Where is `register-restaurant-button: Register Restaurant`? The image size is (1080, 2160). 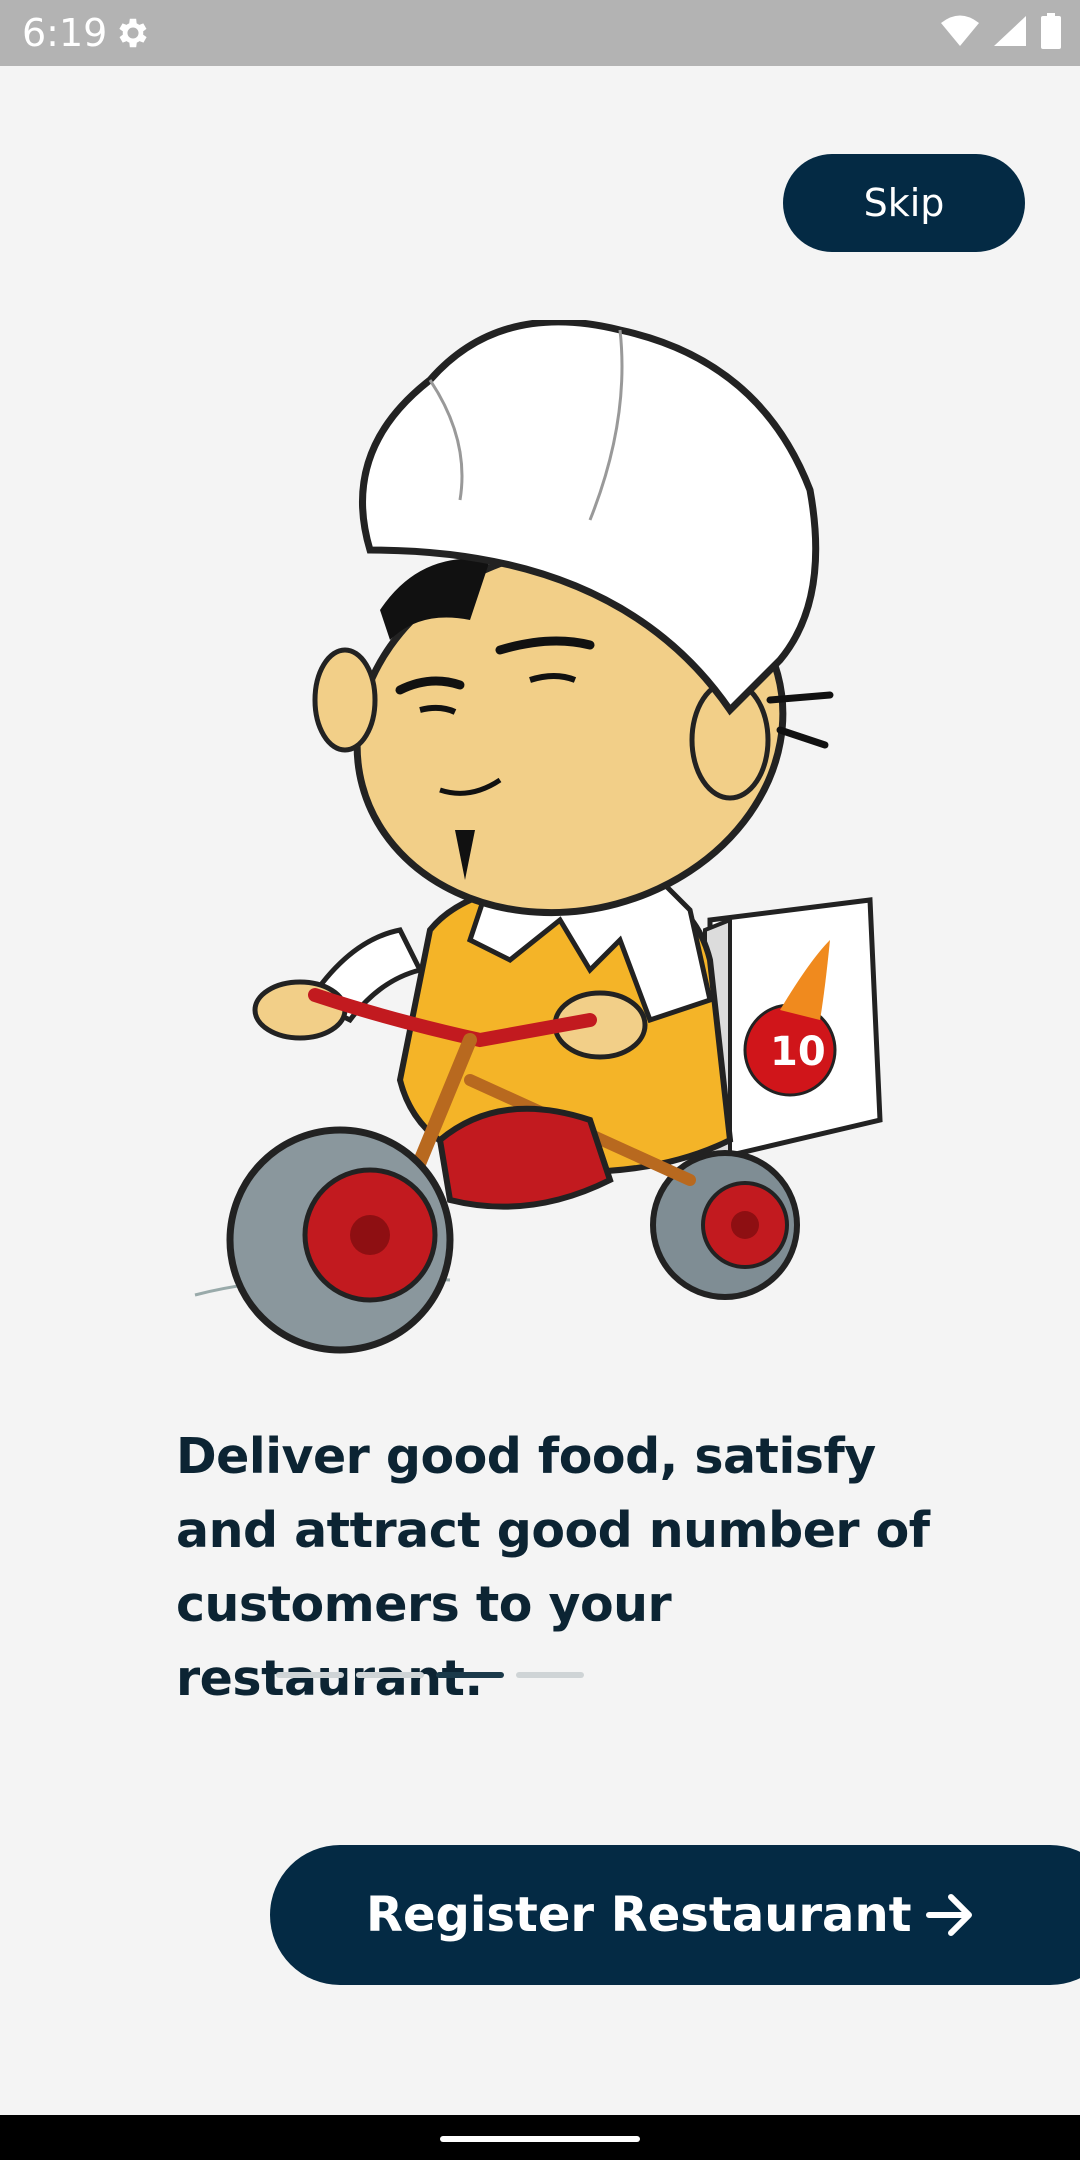 register-restaurant-button: Register Restaurant is located at coordinates (675, 1915).